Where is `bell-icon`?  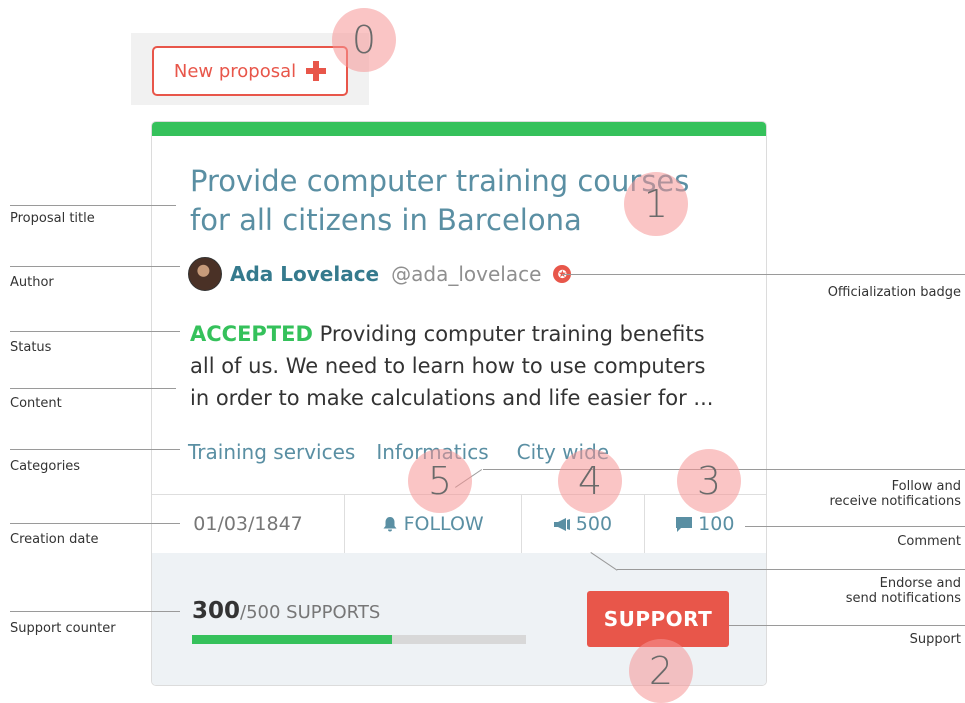
bell-icon is located at coordinates (390, 523).